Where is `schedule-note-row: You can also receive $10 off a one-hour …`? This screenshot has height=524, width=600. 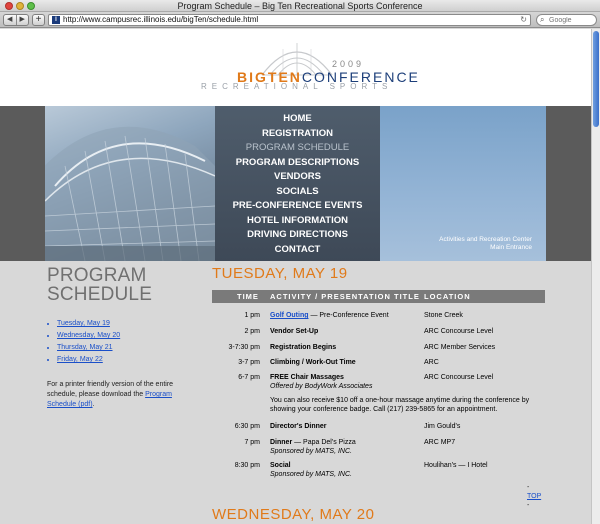 schedule-note-row: You can also receive $10 off a one-hour … is located at coordinates (378, 409).